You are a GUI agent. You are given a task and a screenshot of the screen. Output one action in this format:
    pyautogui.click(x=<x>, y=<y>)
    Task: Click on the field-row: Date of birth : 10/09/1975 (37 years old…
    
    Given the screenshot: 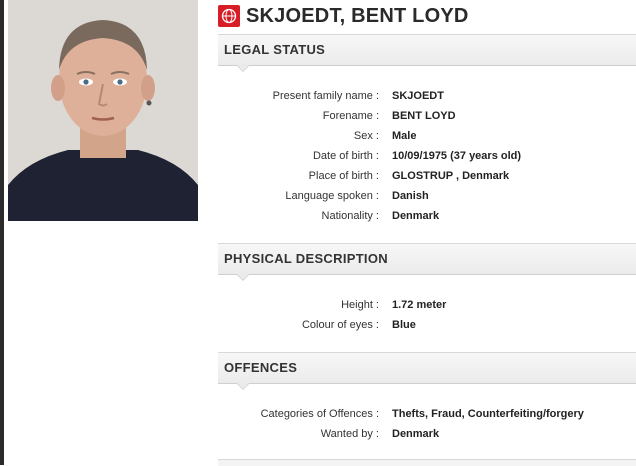 What is the action you would take?
    pyautogui.click(x=427, y=158)
    